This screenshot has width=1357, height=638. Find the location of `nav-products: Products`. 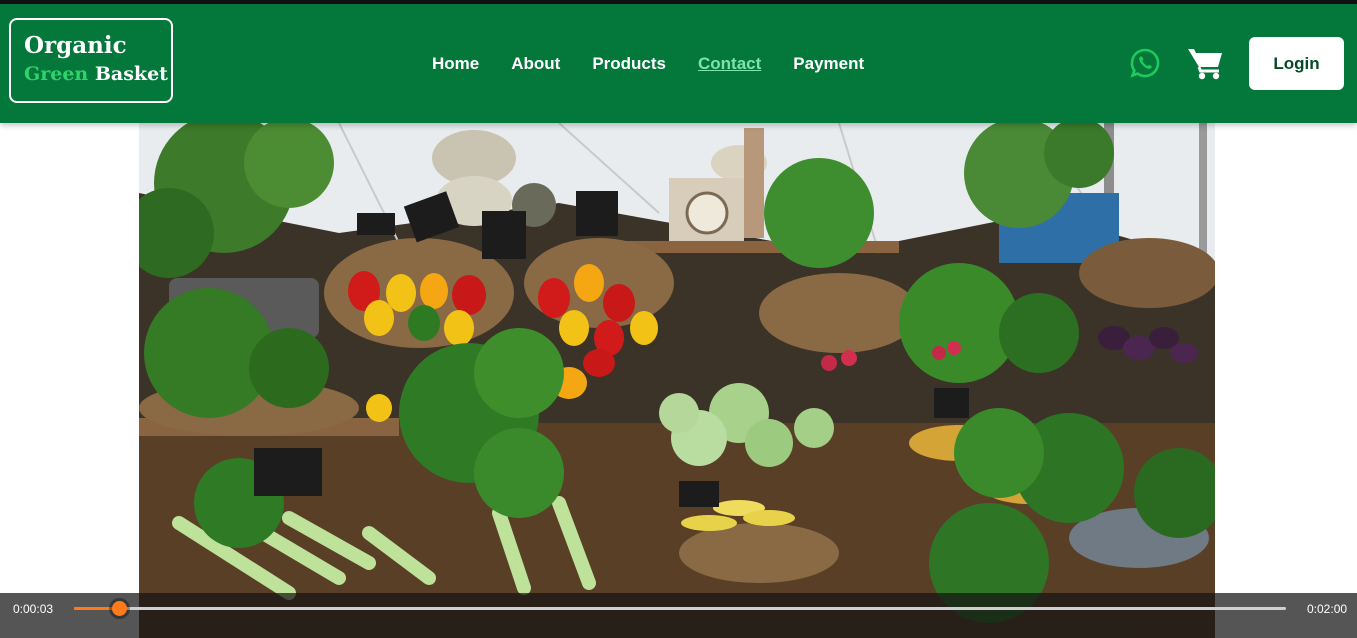

nav-products: Products is located at coordinates (629, 65).